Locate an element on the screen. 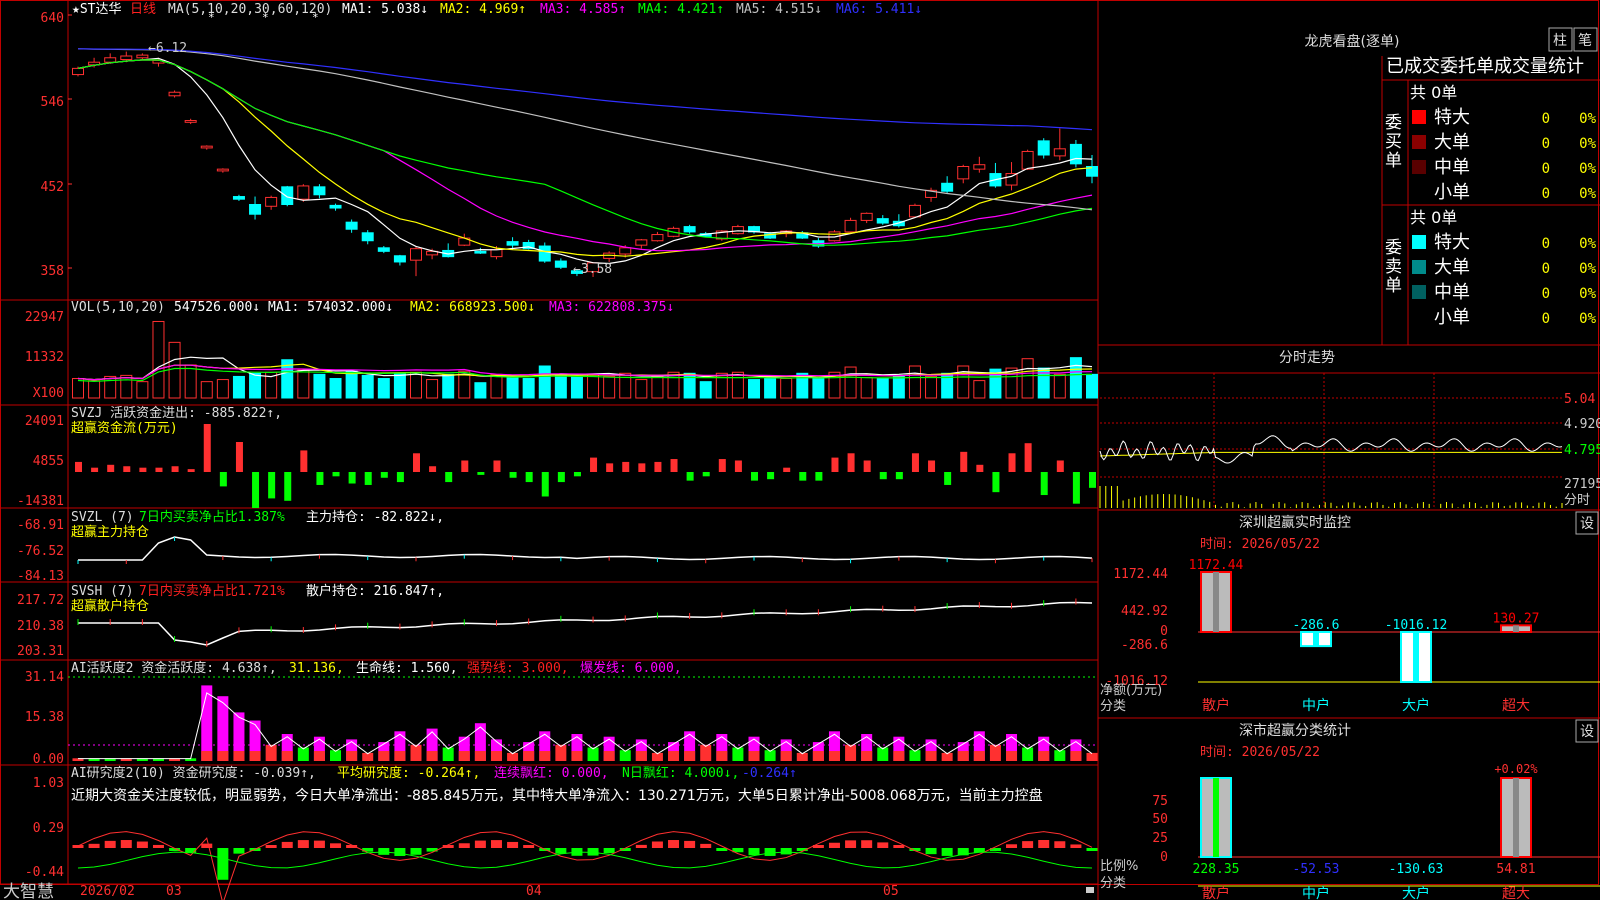 The image size is (1600, 900). research-axis-1: 0.29 is located at coordinates (48, 828).